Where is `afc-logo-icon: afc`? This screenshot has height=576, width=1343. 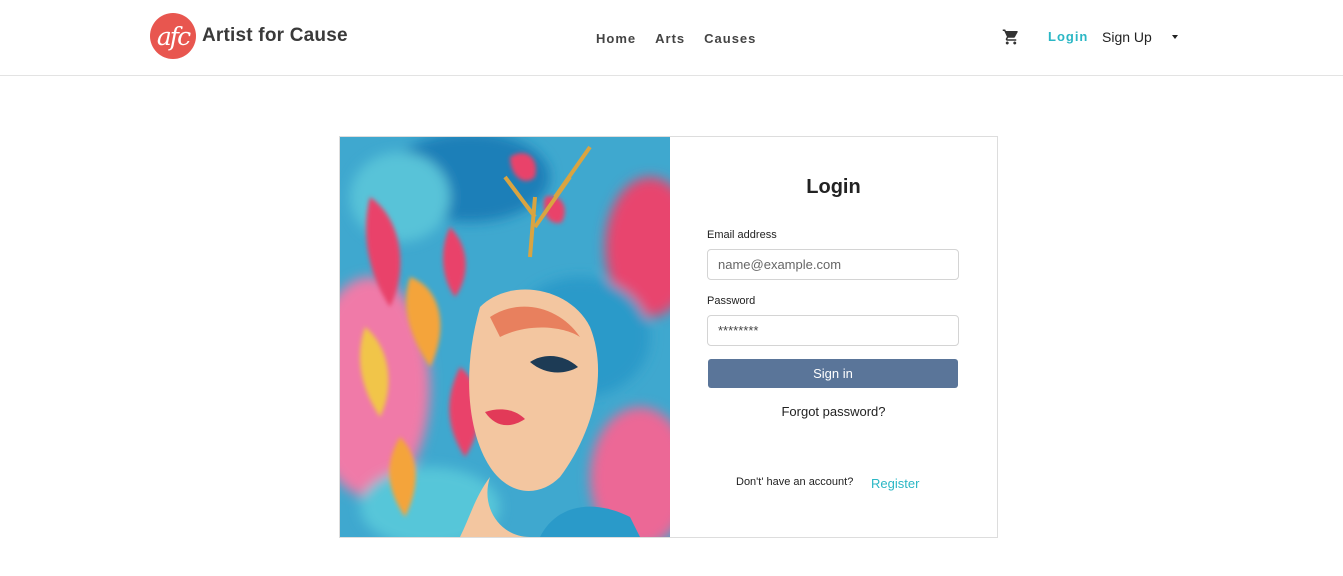 afc-logo-icon: afc is located at coordinates (173, 36).